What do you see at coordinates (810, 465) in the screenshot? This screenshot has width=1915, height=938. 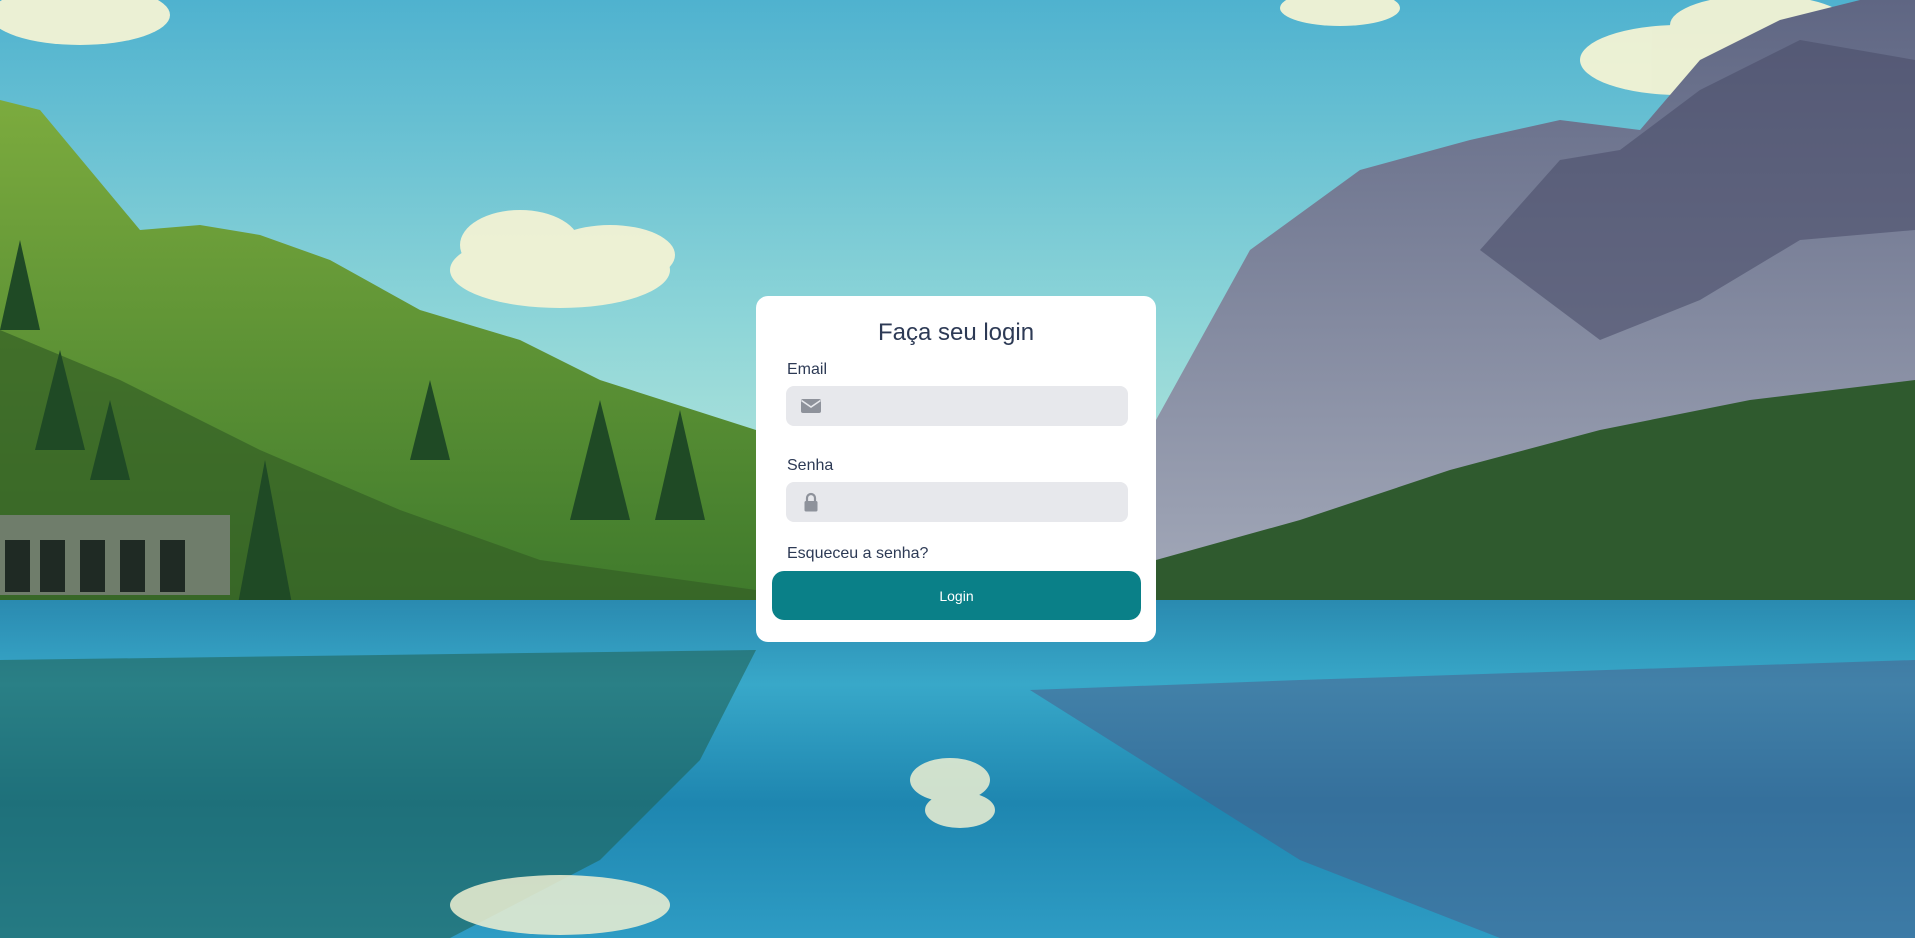 I see `password-label: Senha` at bounding box center [810, 465].